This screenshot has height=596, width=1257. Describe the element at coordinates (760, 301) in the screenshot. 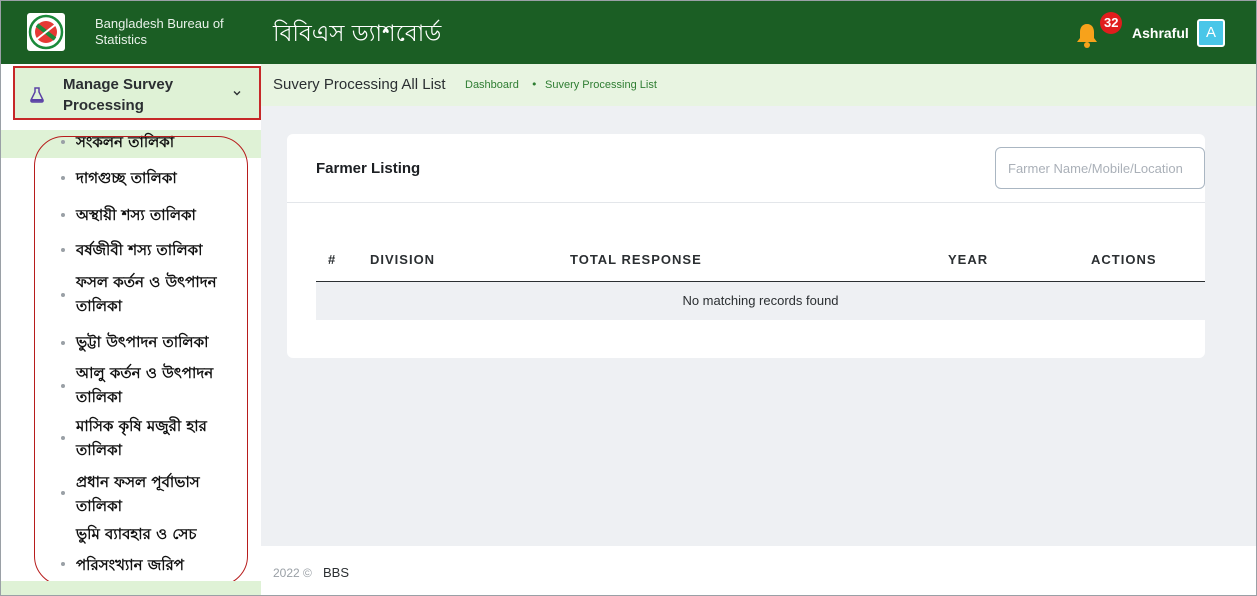

I see `empty-table-message: No matching records found` at that location.